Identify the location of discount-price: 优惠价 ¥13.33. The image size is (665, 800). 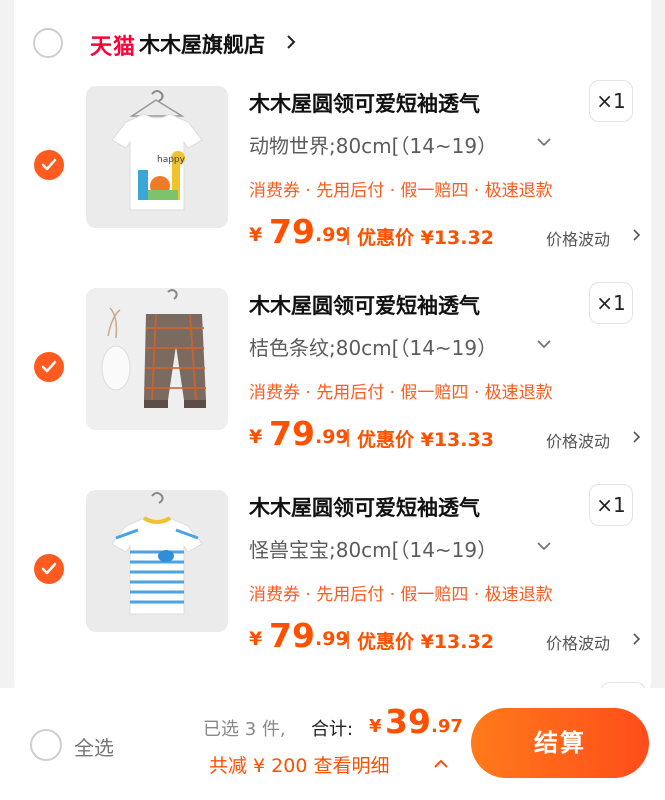
(425, 440).